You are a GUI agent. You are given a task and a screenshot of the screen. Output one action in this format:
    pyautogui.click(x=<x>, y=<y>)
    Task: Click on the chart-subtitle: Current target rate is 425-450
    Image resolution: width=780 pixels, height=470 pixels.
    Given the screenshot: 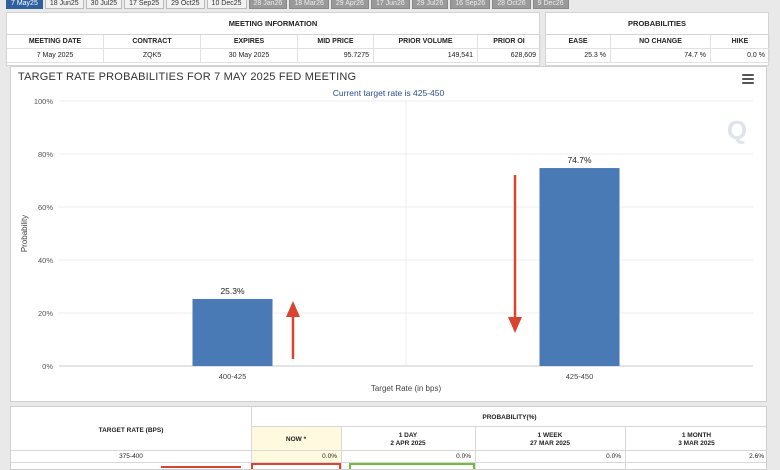 What is the action you would take?
    pyautogui.click(x=388, y=93)
    